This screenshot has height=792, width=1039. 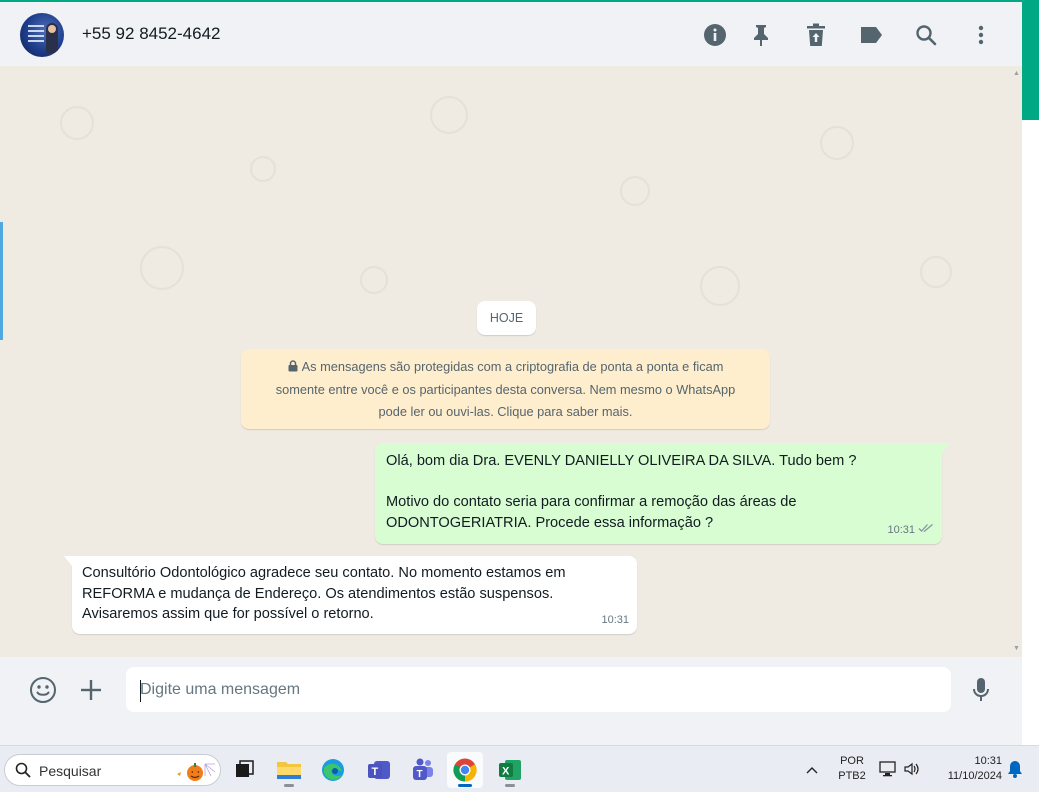 I want to click on language-indicator: POR PTB2, so click(x=852, y=769).